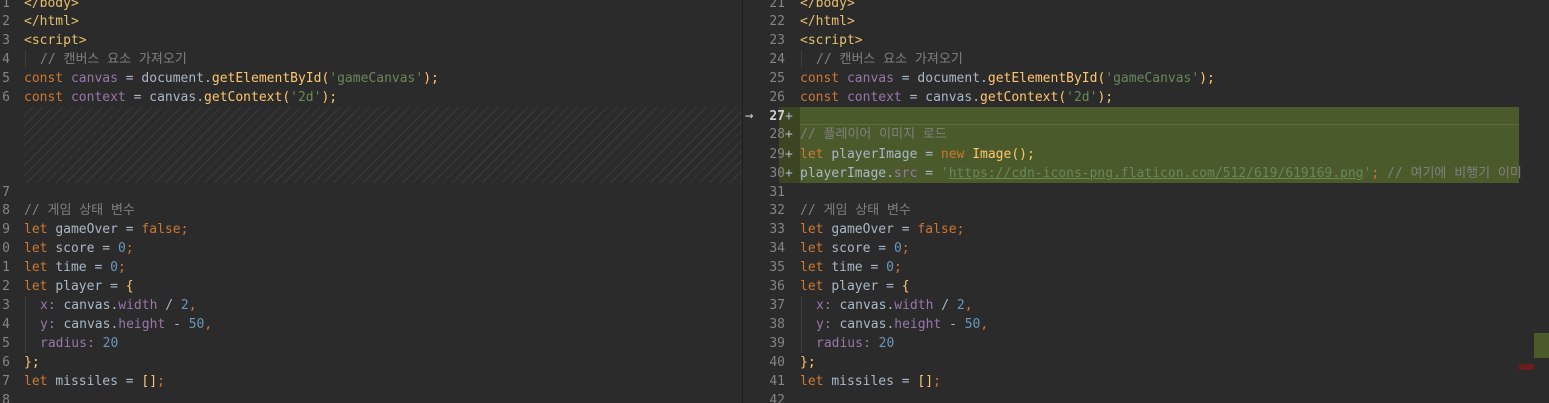 The width and height of the screenshot is (1549, 403). What do you see at coordinates (777, 78) in the screenshot?
I see `line-number: 25` at bounding box center [777, 78].